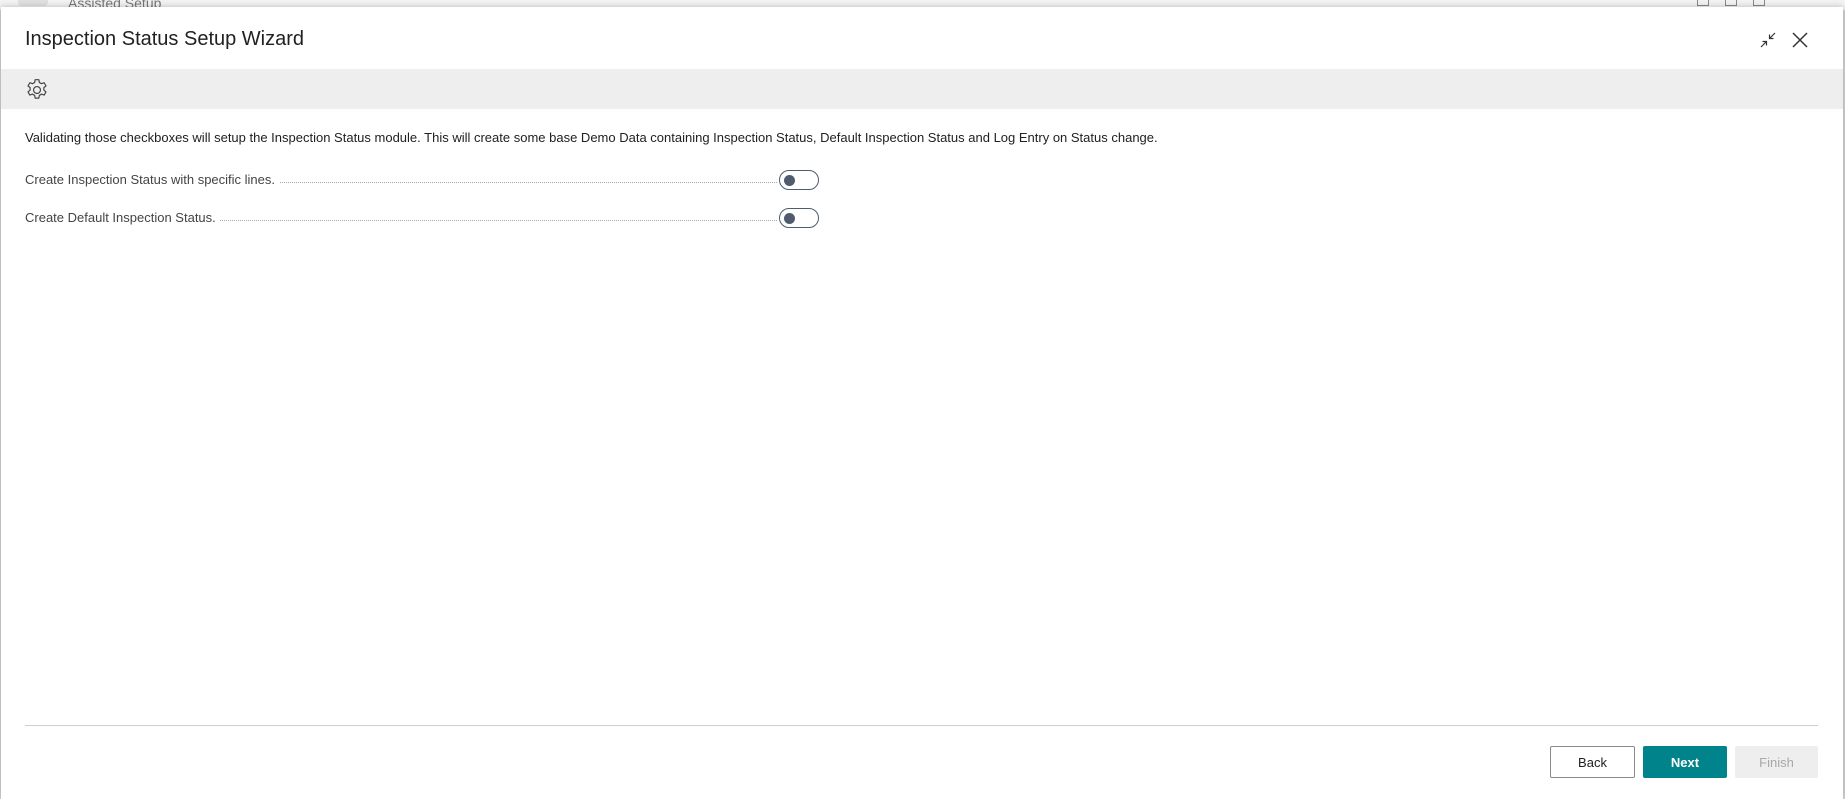  What do you see at coordinates (165, 39) in the screenshot?
I see `dialog-title: Inspection Status Setup Wizard` at bounding box center [165, 39].